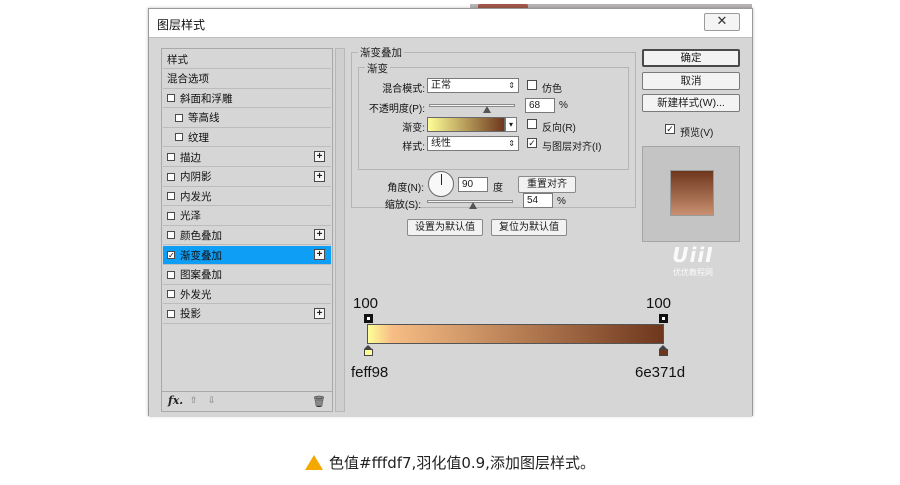 The image size is (900, 485). Describe the element at coordinates (515, 334) in the screenshot. I see `gradient-bar` at that location.